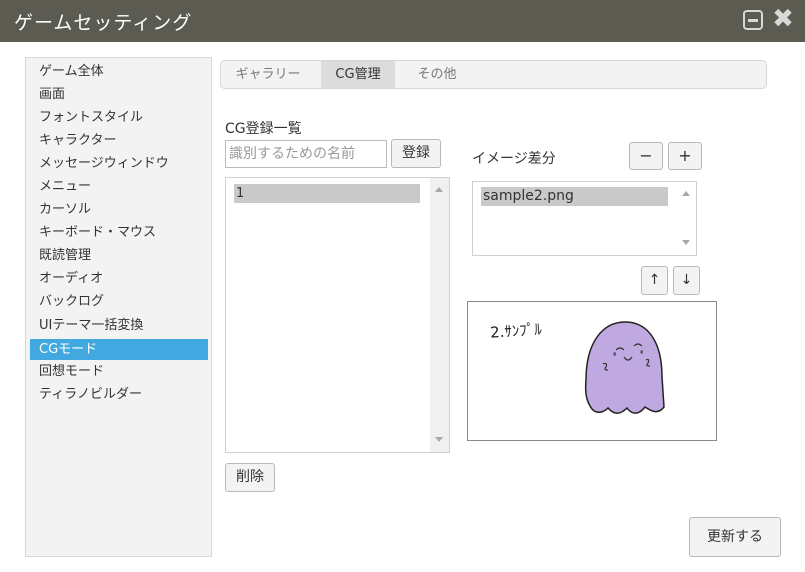  What do you see at coordinates (119, 117) in the screenshot?
I see `sidebar-item-font-style: フォントスタイル` at bounding box center [119, 117].